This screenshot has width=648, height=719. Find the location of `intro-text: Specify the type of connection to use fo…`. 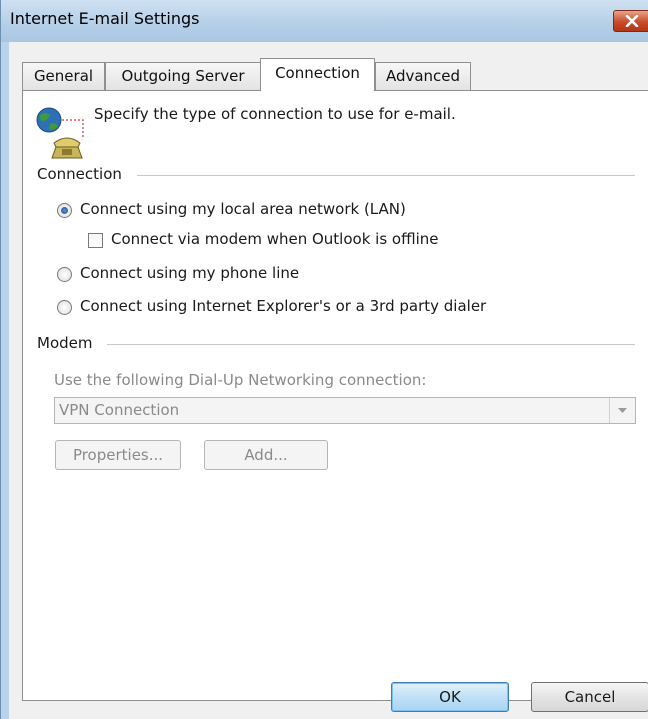

intro-text: Specify the type of connection to use fo… is located at coordinates (275, 114).